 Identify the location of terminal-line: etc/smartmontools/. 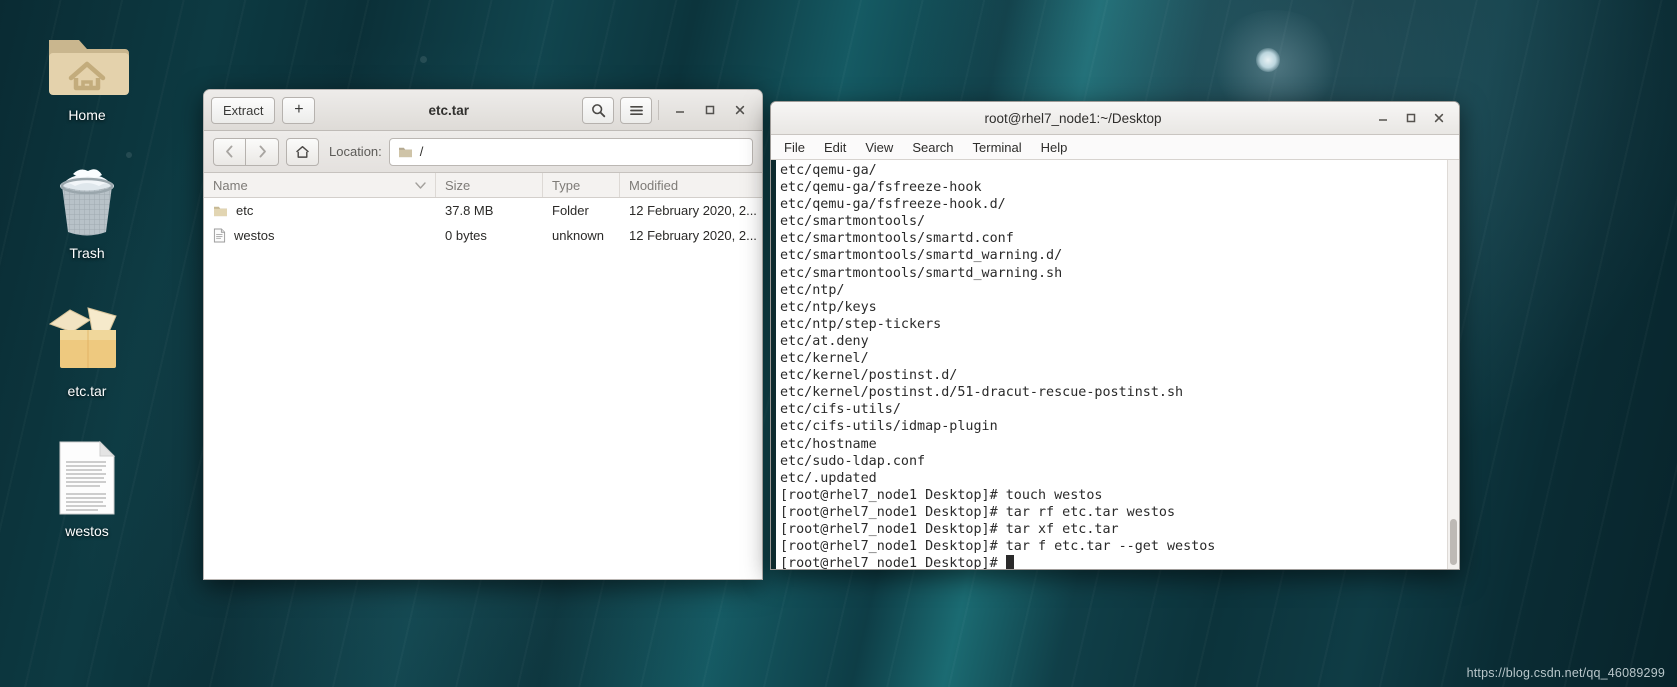
(853, 222).